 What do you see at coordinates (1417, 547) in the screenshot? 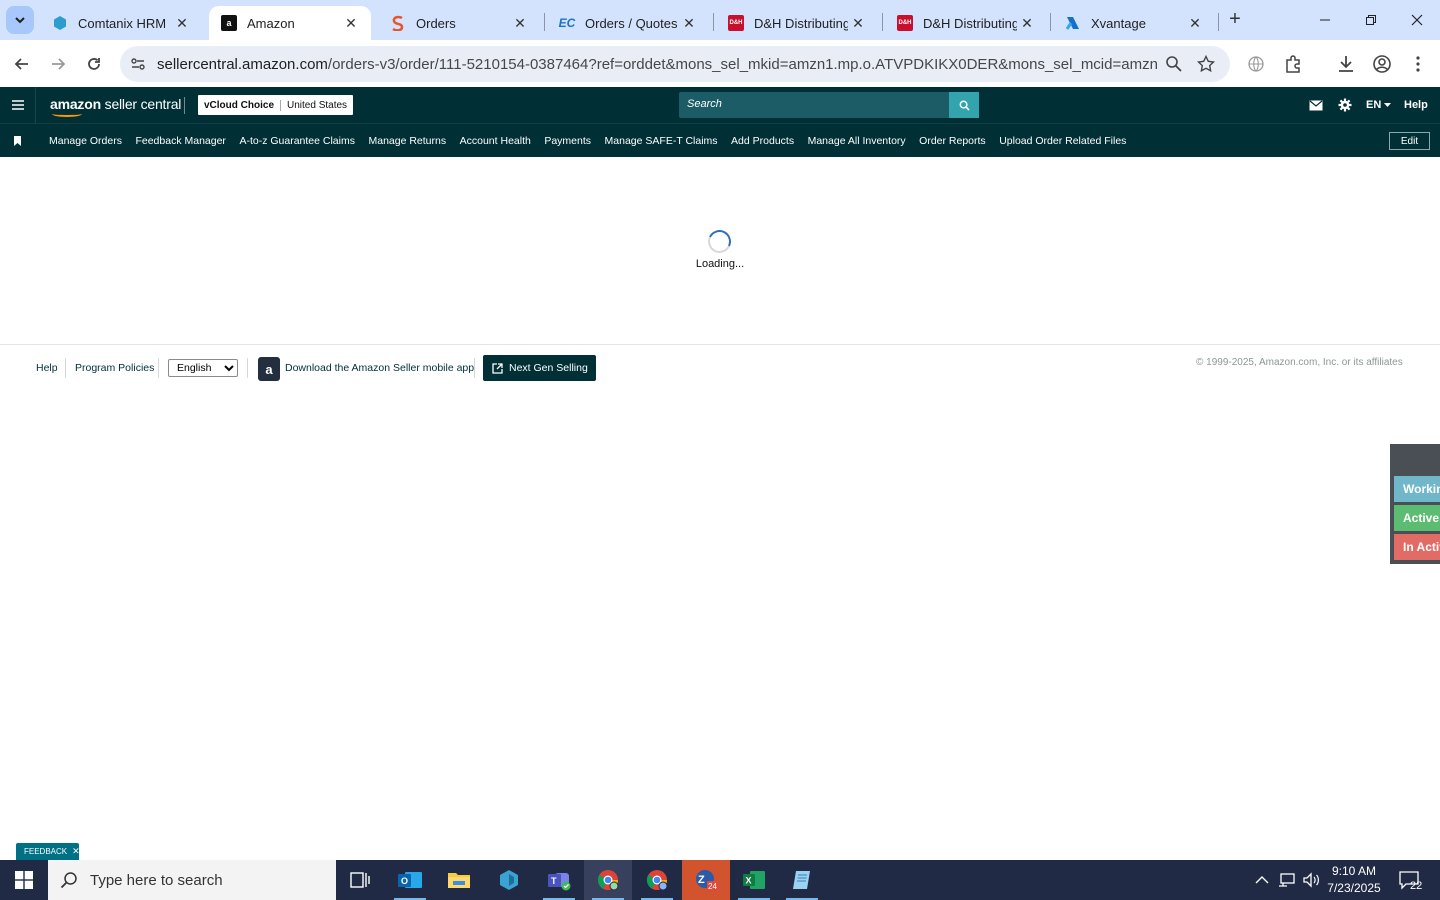
I see `status-inactive-button: In Active` at bounding box center [1417, 547].